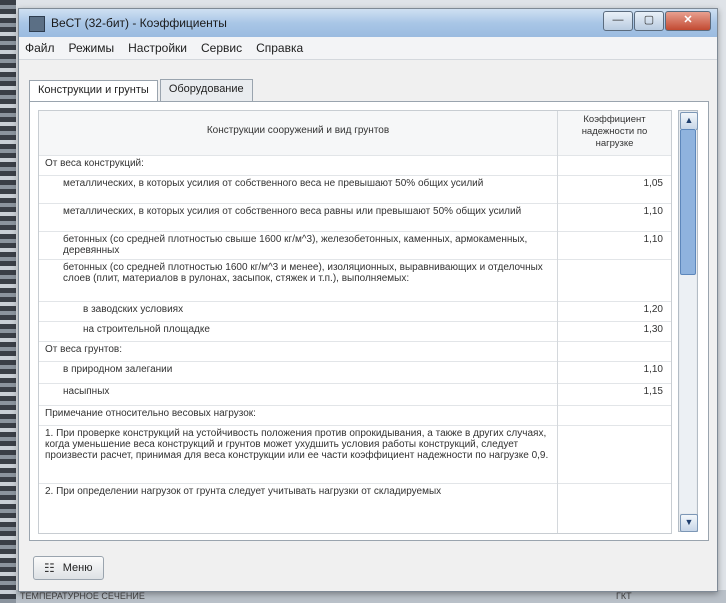  What do you see at coordinates (649, 21) in the screenshot?
I see `maximize-button: ▢` at bounding box center [649, 21].